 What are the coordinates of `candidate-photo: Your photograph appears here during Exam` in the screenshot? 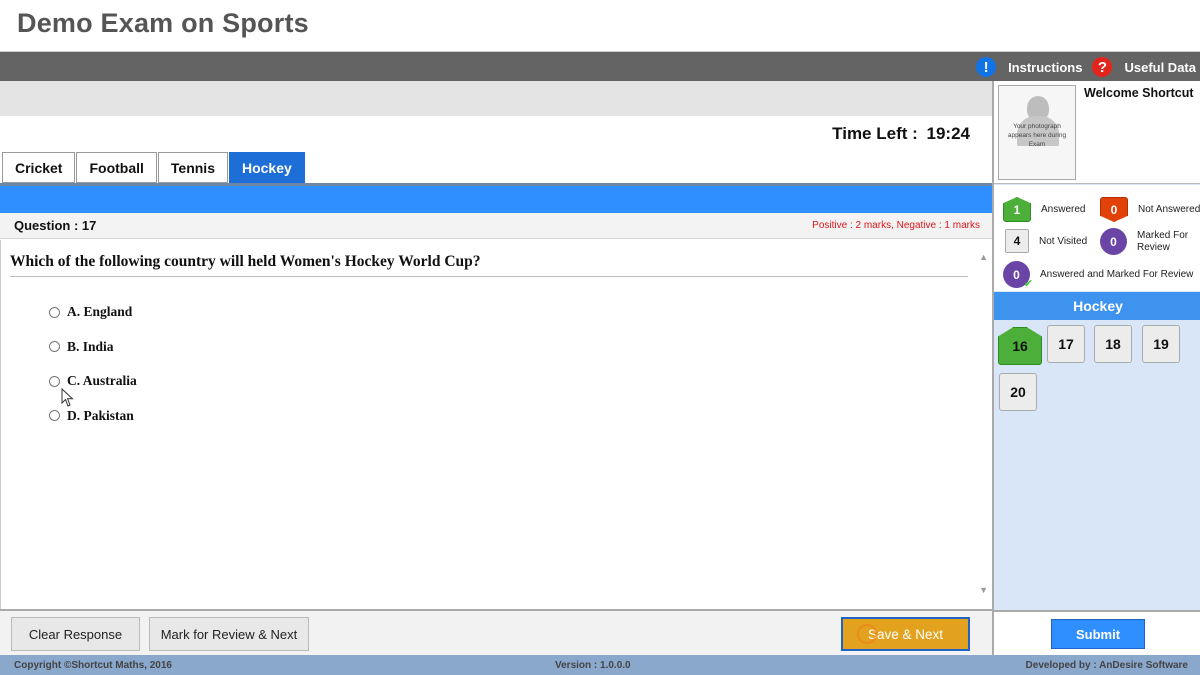 It's located at (1037, 132).